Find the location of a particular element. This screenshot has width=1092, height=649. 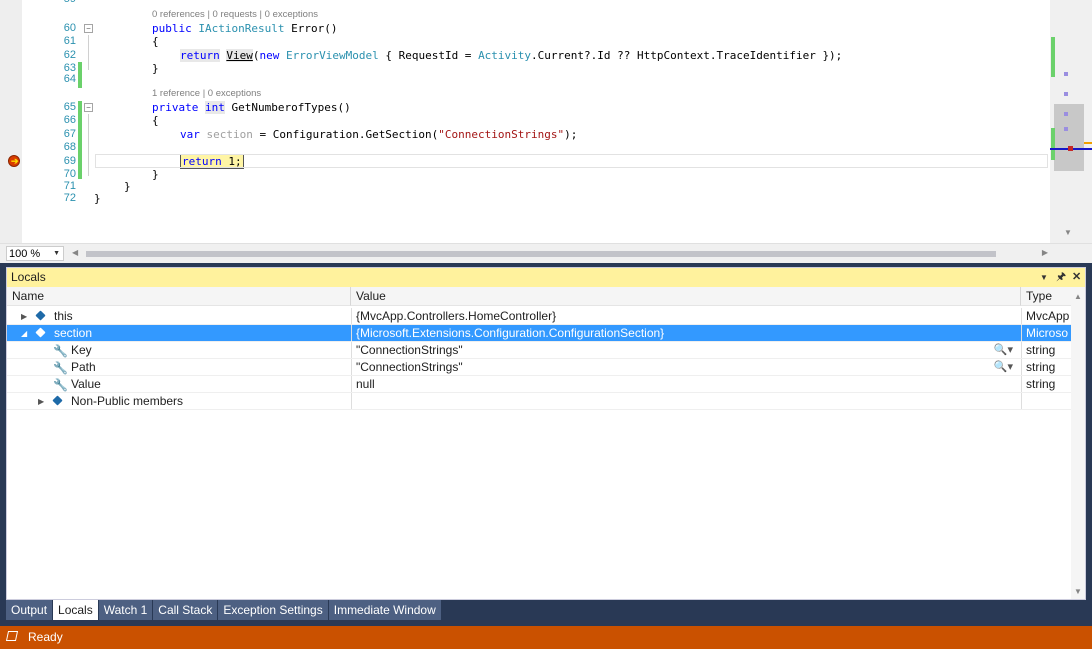

table-row: 🔧 Path "ConnectionStrings" 🔍▾ string is located at coordinates (539, 367).